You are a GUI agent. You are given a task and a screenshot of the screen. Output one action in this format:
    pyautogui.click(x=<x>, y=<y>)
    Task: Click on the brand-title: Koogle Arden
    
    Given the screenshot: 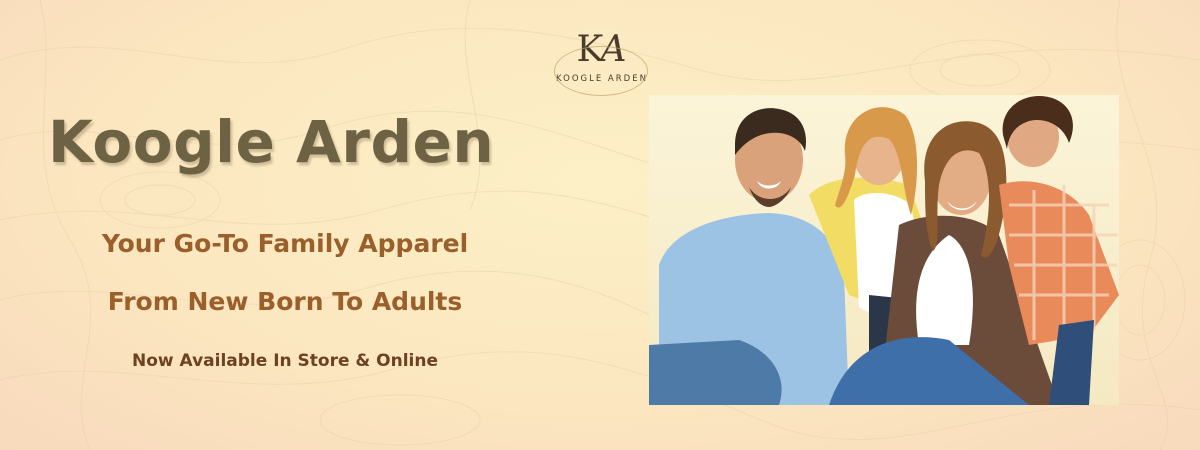 What is the action you would take?
    pyautogui.click(x=271, y=142)
    